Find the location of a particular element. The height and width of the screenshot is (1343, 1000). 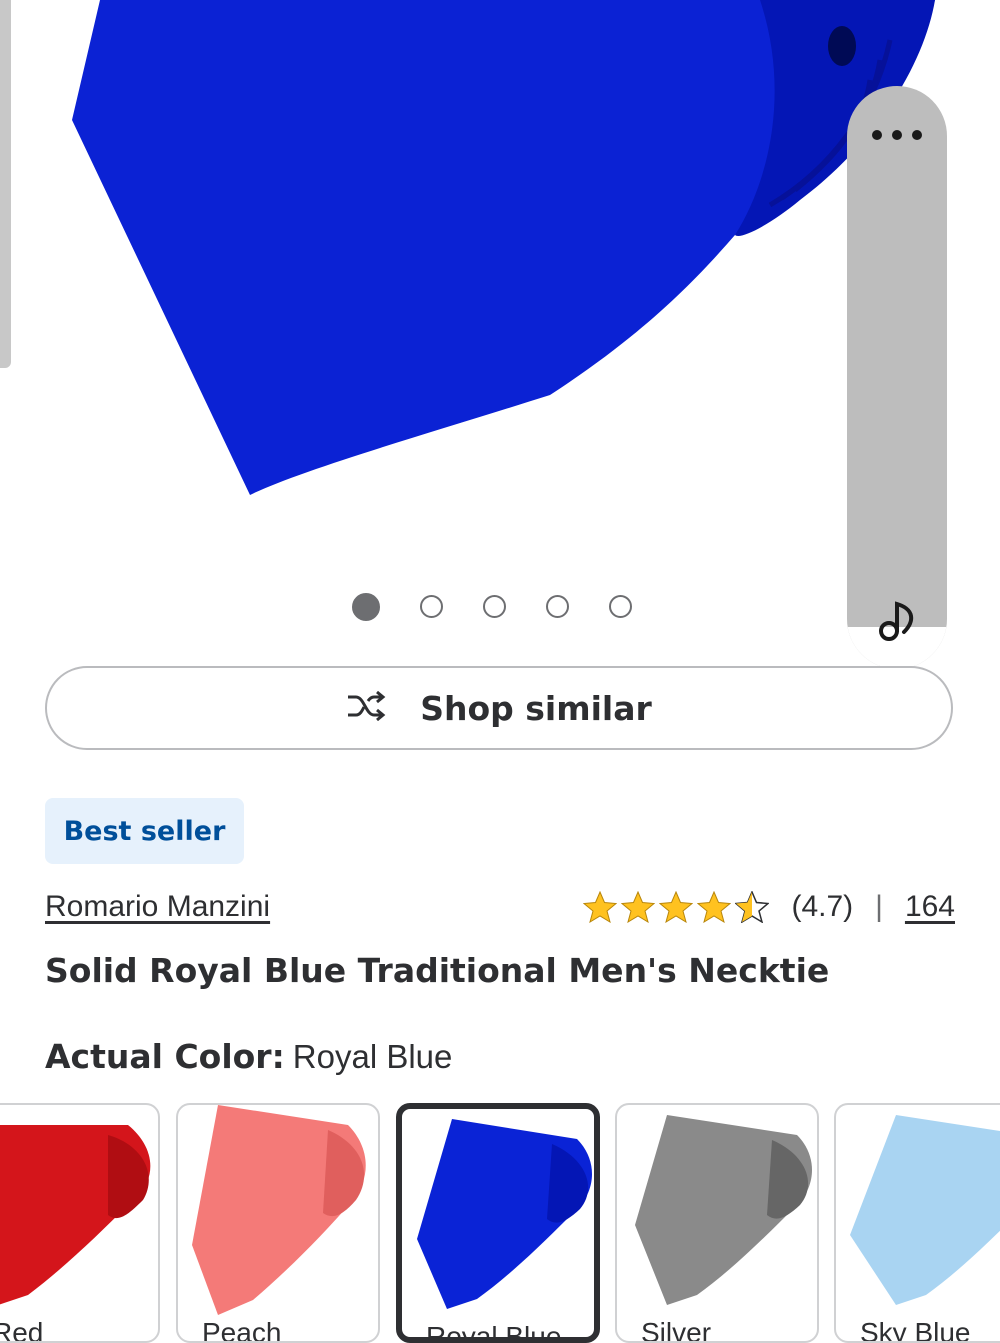

best-seller-badge: Best seller is located at coordinates (144, 831).